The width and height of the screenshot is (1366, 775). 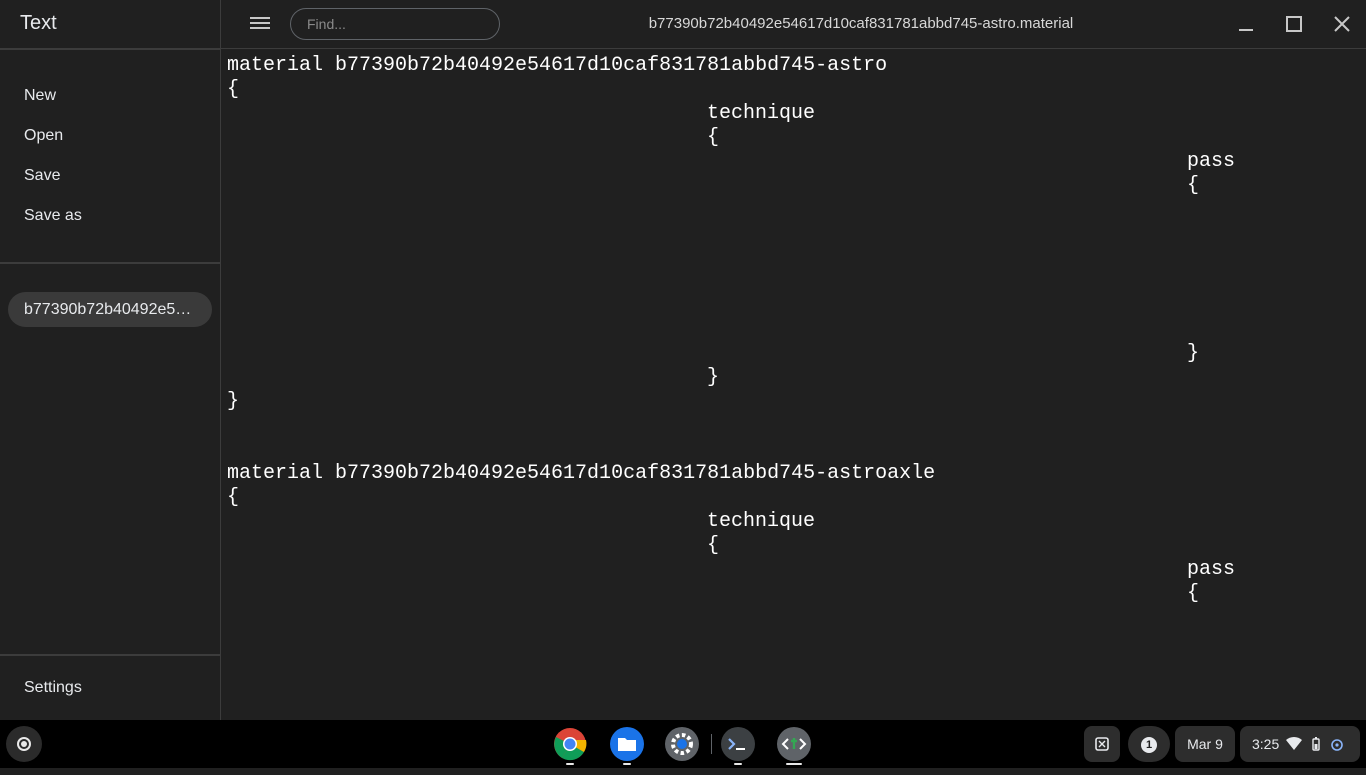 I want to click on save-button: Save, so click(x=42, y=176).